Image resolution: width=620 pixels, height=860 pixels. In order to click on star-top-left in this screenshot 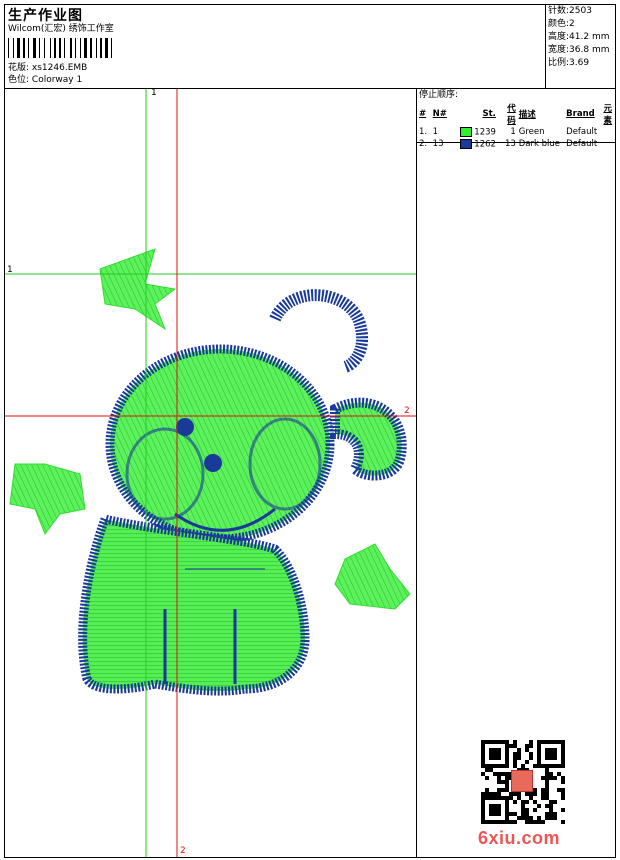, I will do `click(138, 289)`.